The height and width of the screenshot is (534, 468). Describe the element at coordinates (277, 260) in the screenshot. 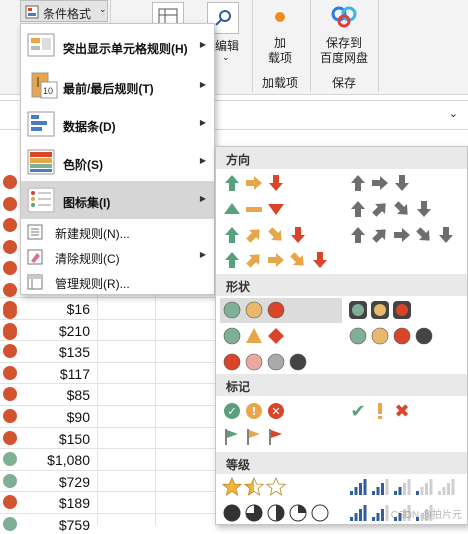

I see `icon-set-5-arrows` at that location.